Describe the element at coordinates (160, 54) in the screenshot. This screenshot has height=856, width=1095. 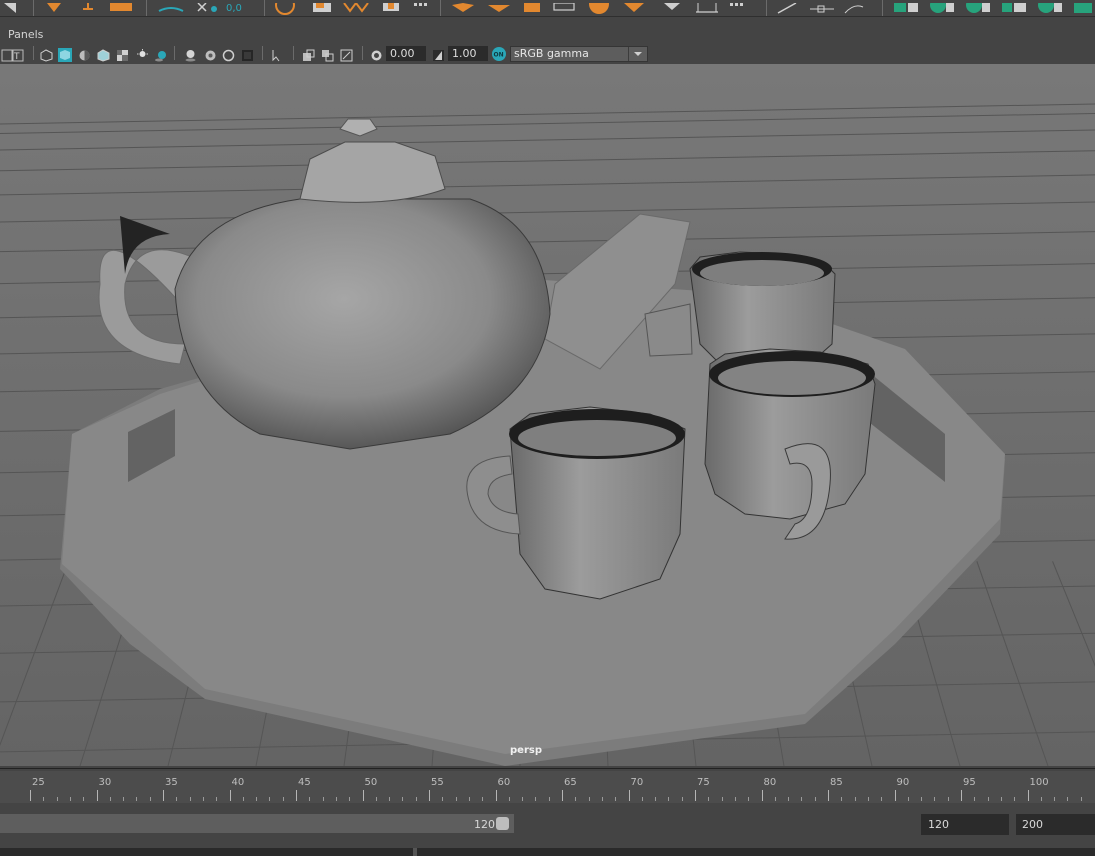
I see `shadows-icon` at that location.